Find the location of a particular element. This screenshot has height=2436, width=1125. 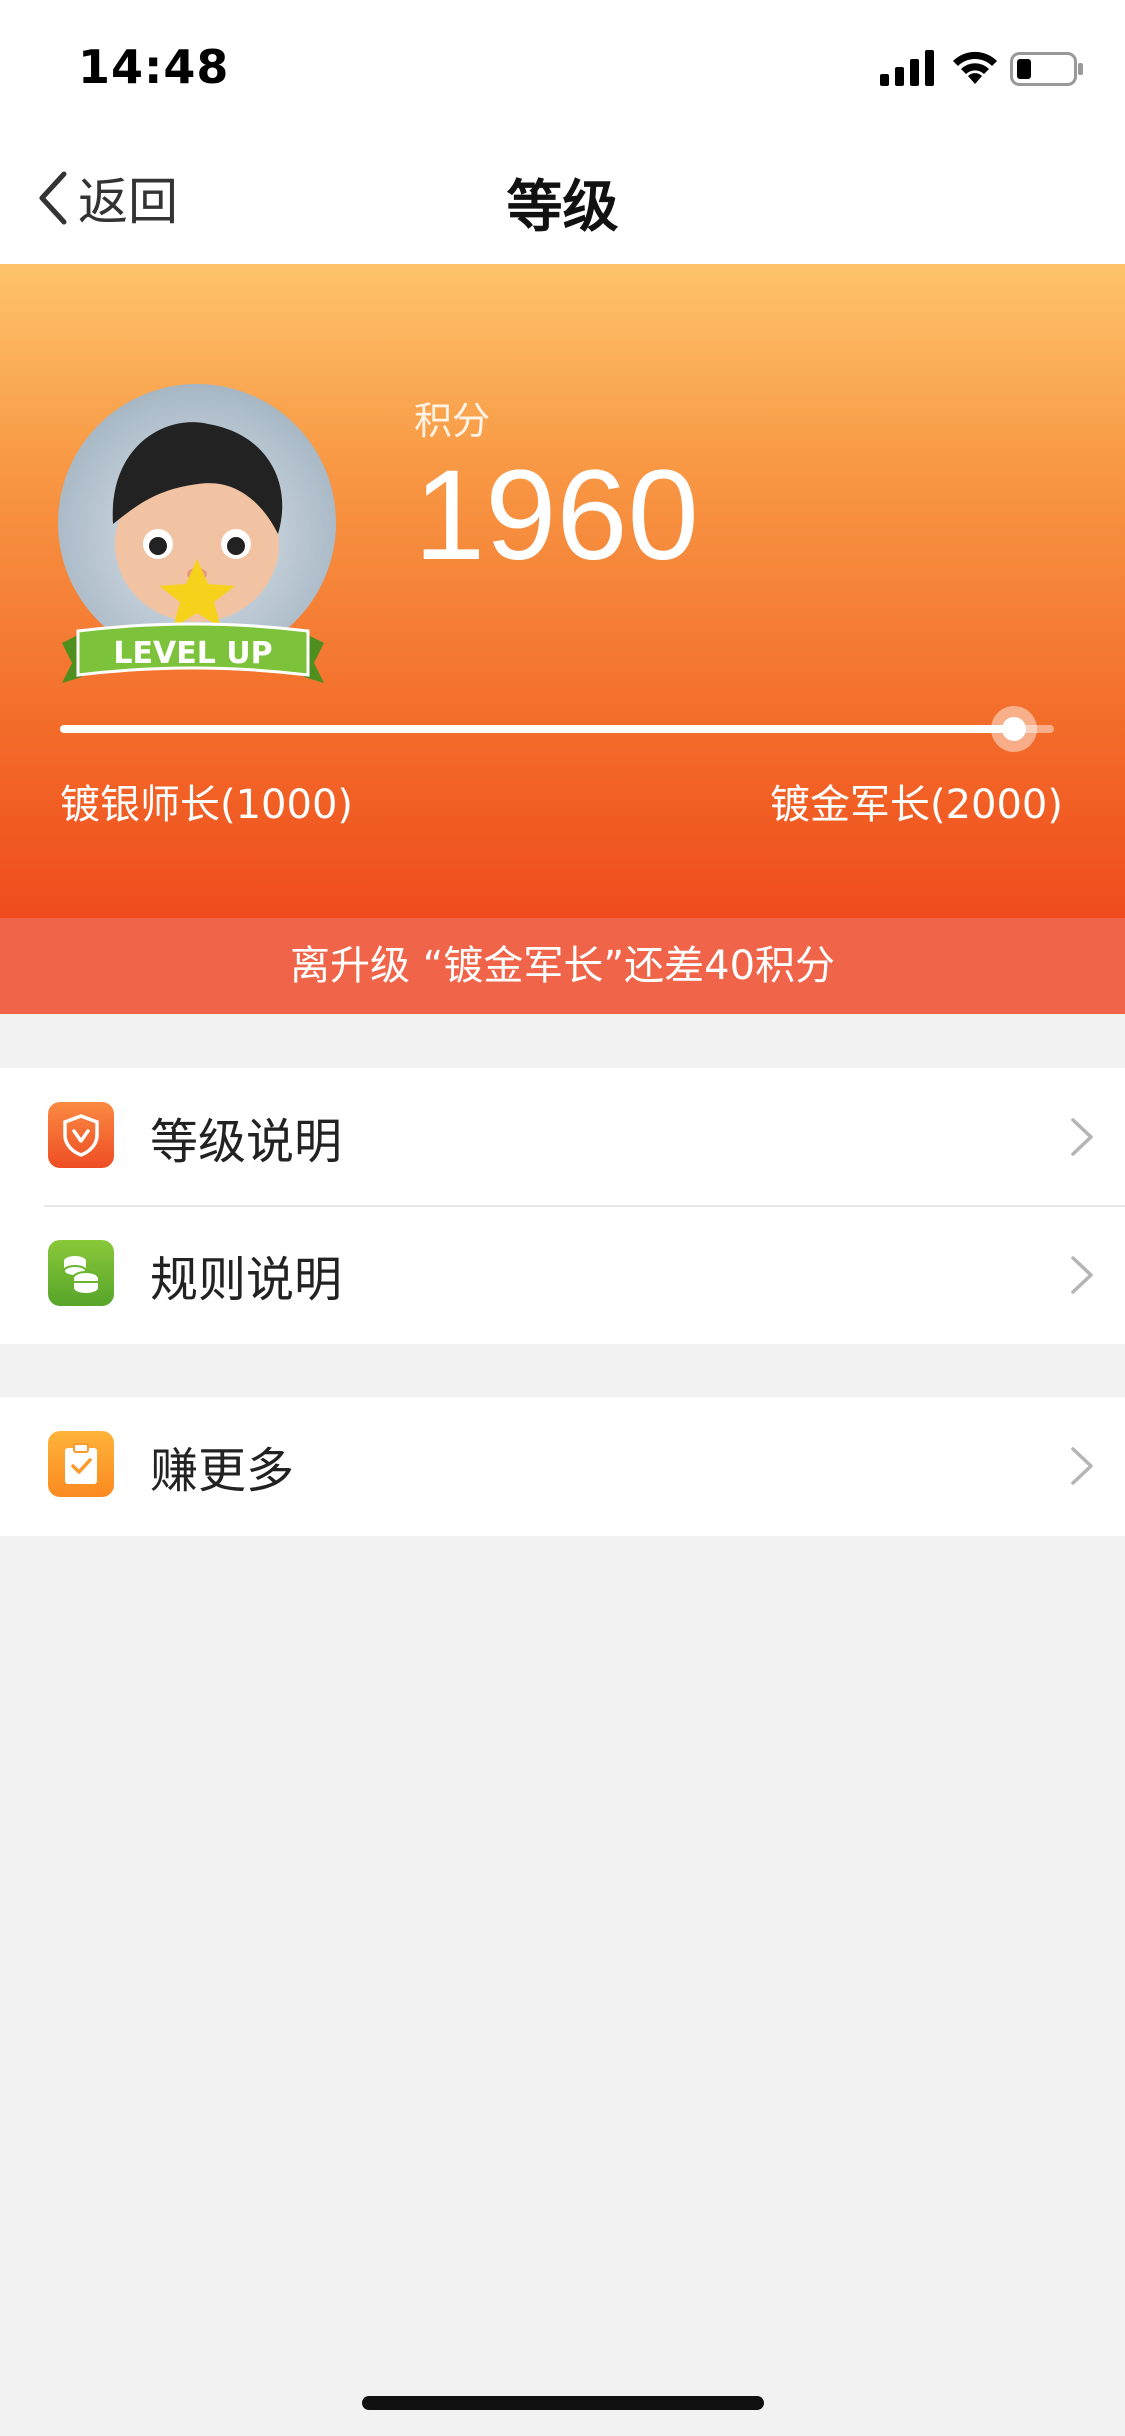

menu-item-label: 等级说明 is located at coordinates (246, 1142).